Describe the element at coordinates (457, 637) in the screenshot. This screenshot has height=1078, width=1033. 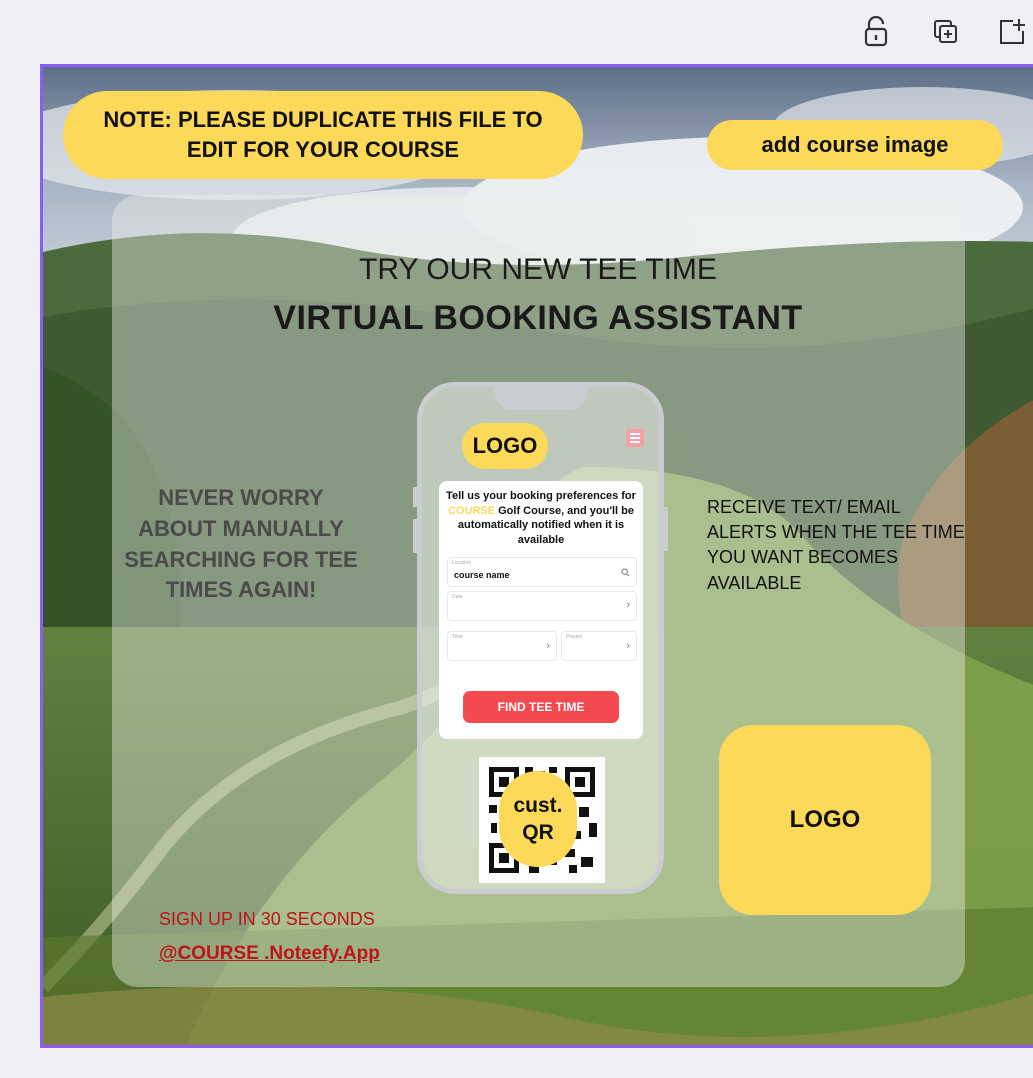
I see `time-label: Time` at that location.